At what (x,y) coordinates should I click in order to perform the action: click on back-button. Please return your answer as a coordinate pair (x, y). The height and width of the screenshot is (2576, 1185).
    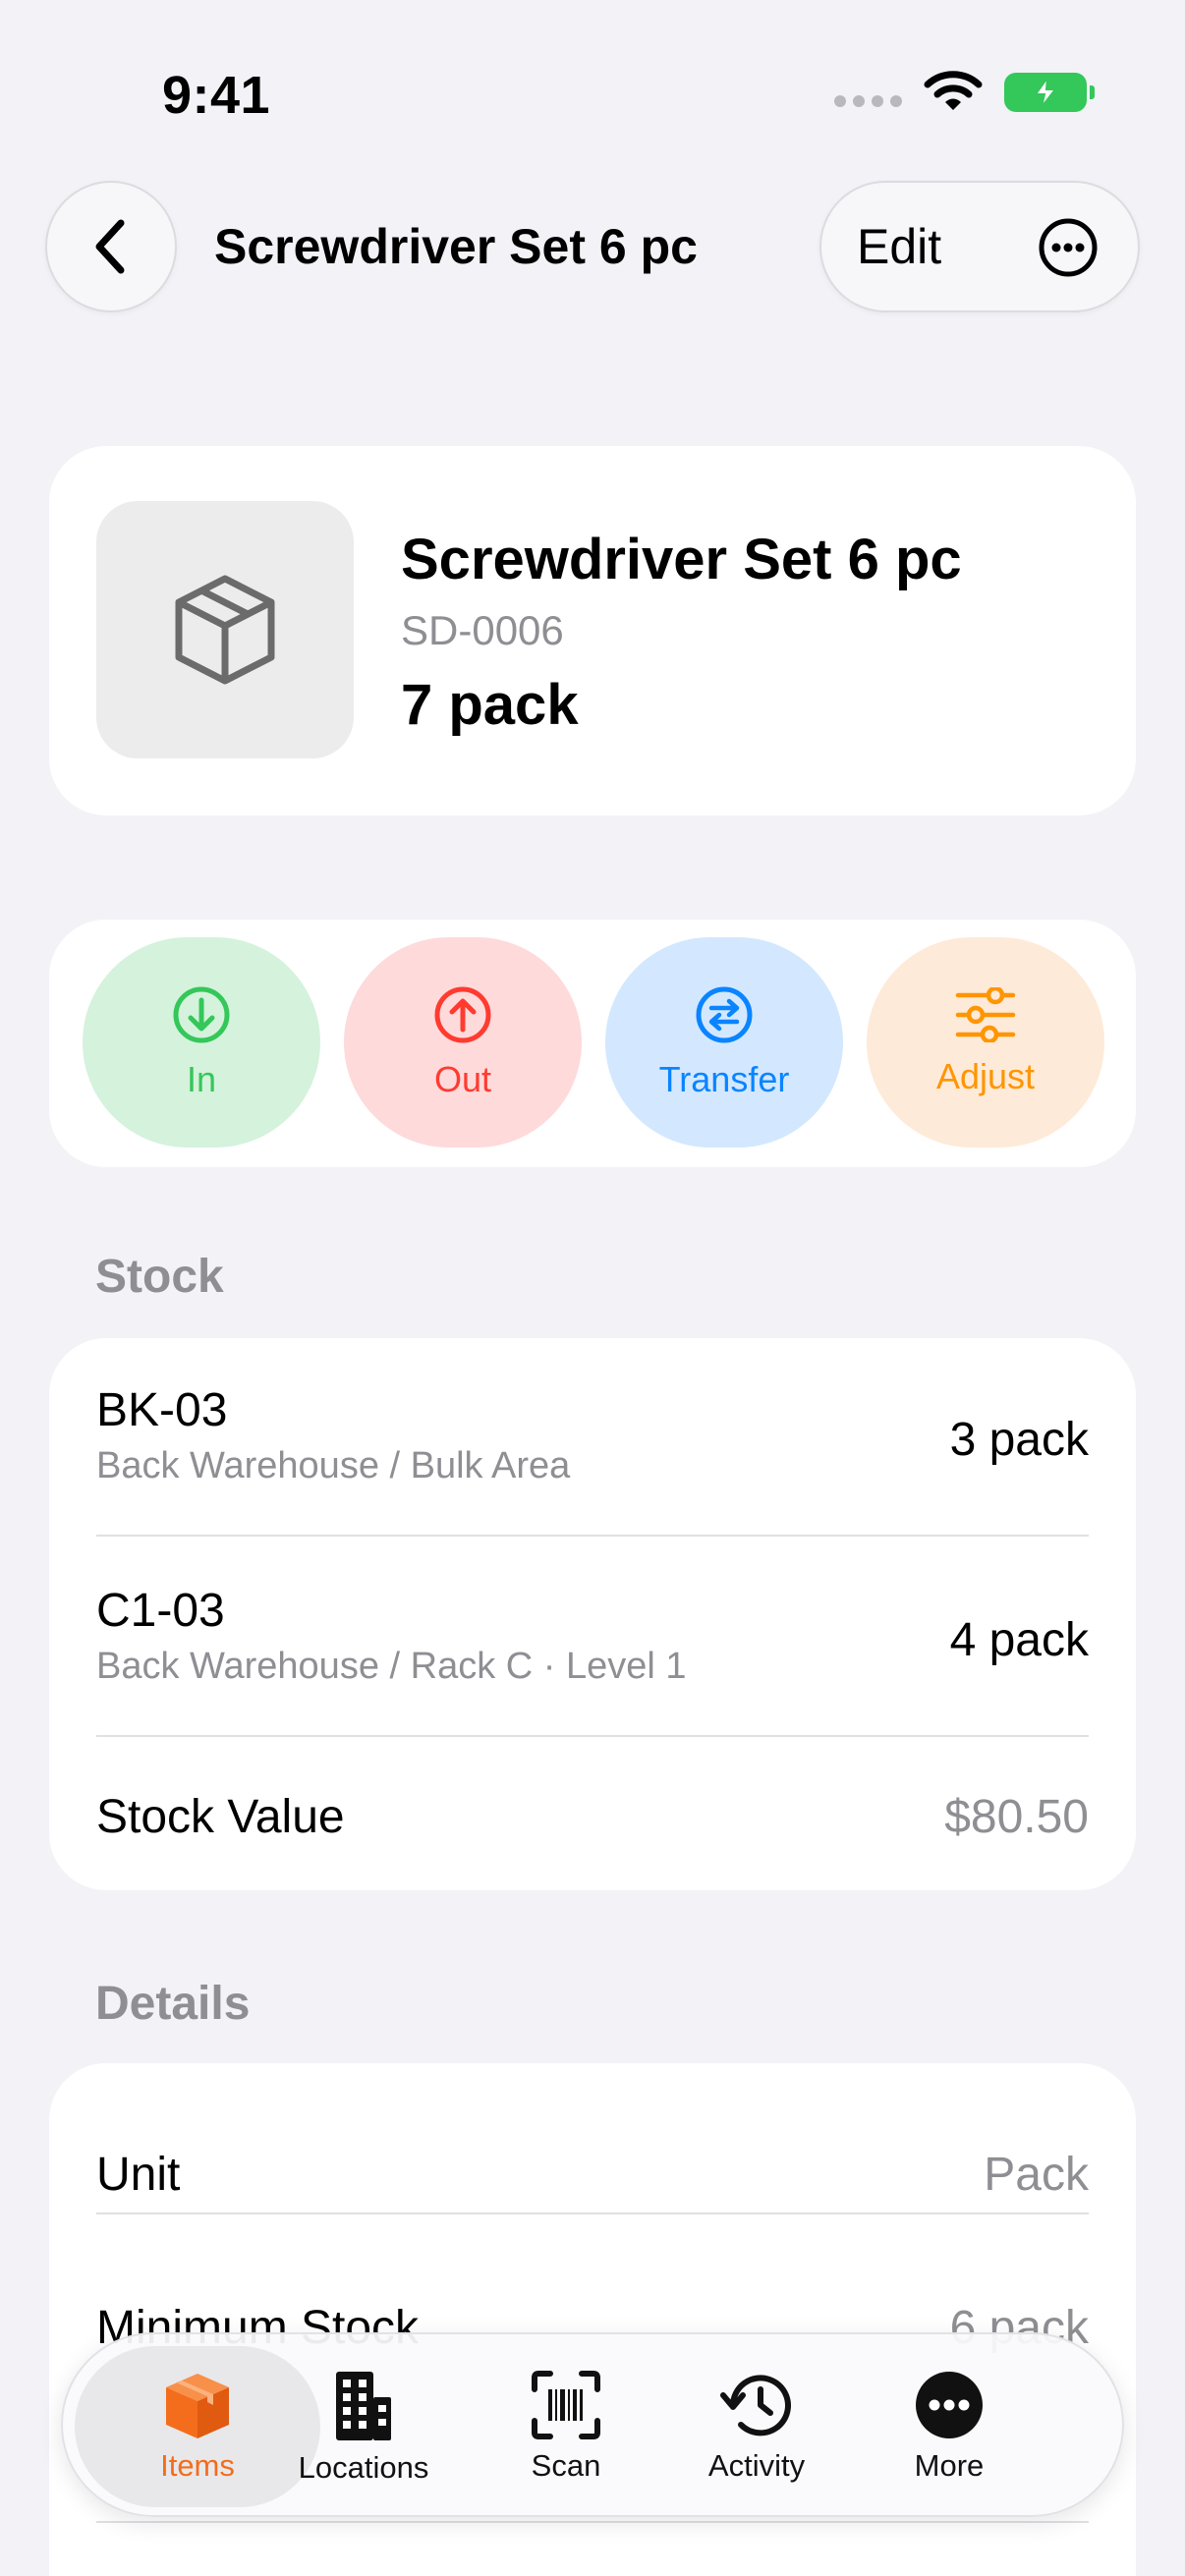
    Looking at the image, I should click on (111, 246).